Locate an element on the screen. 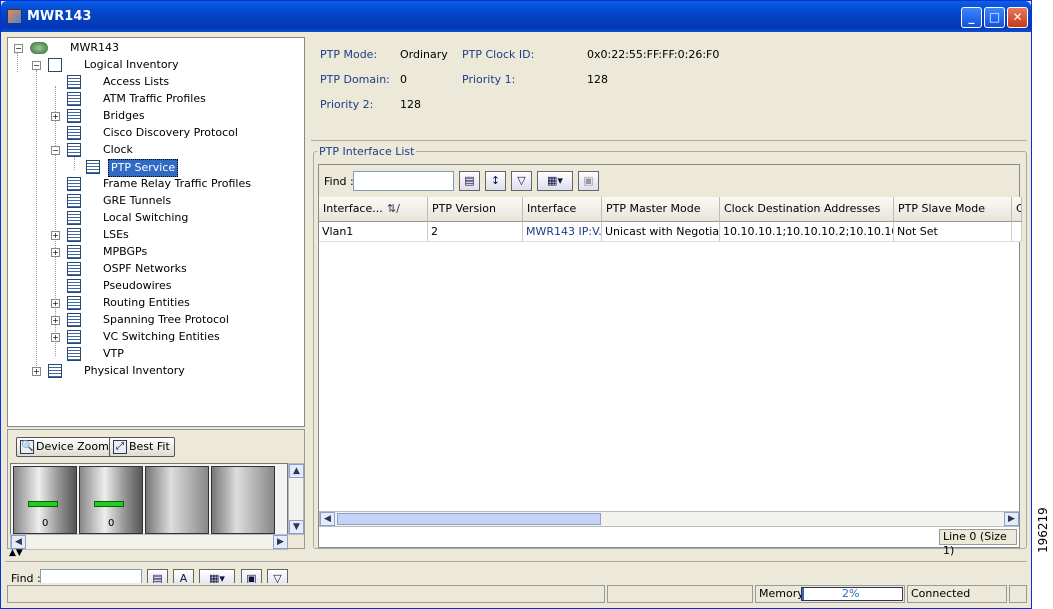 The image size is (1053, 609). column-header: PTP Slave Mode is located at coordinates (953, 209).